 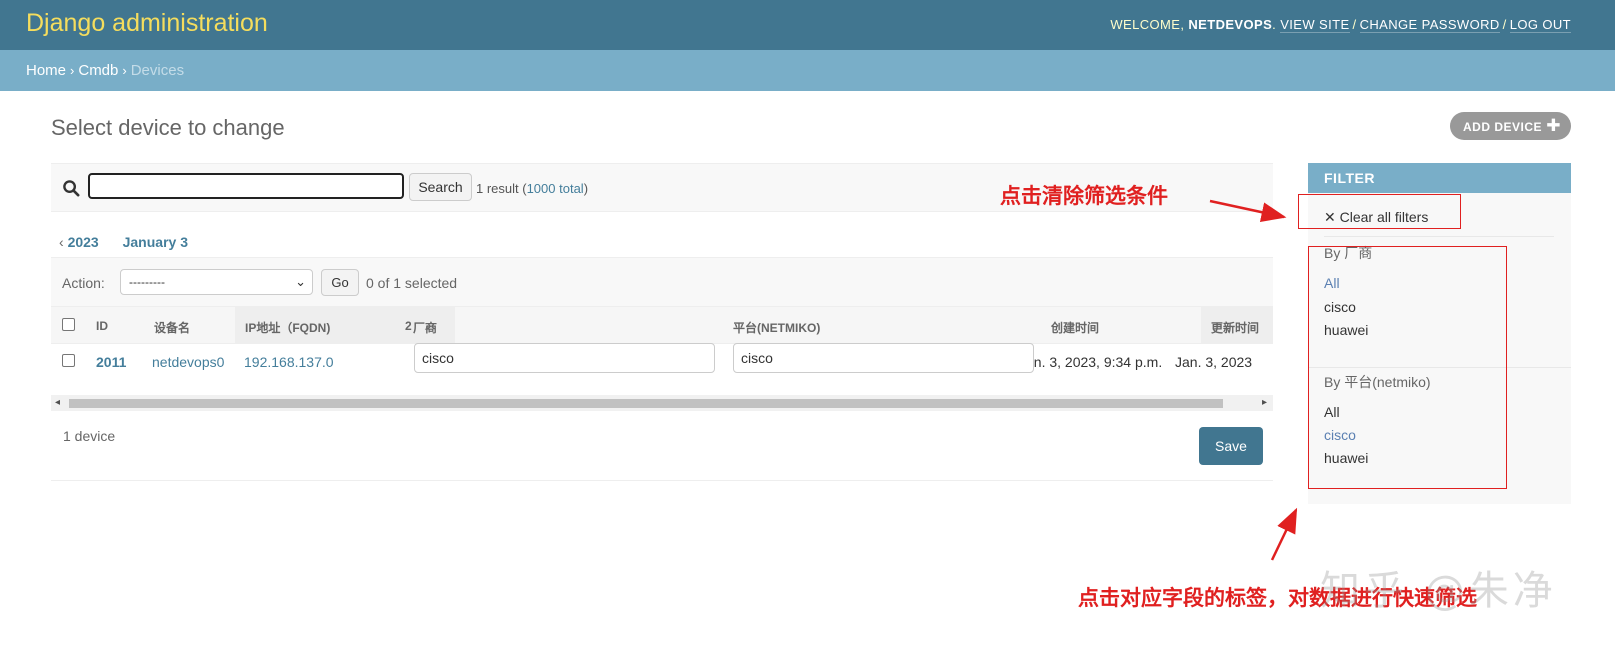 What do you see at coordinates (288, 328) in the screenshot?
I see `column-ip-label: IP地址（FQDN)` at bounding box center [288, 328].